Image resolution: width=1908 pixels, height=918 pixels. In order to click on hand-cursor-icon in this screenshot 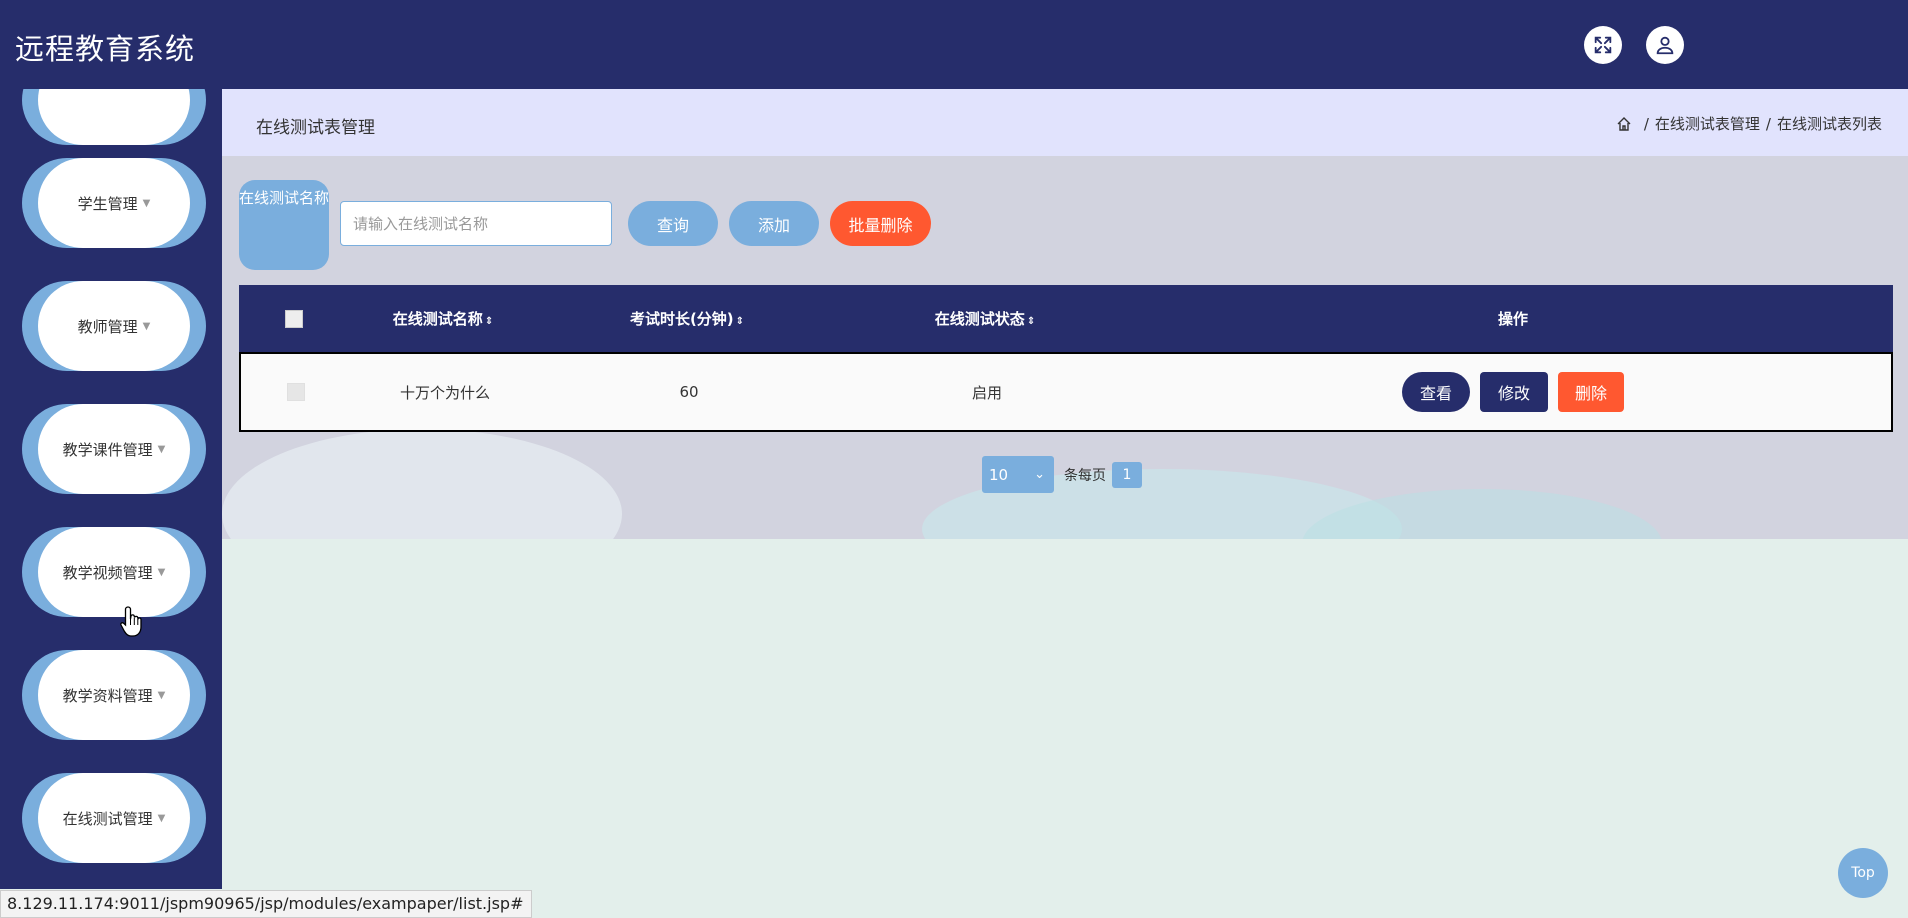, I will do `click(131, 621)`.